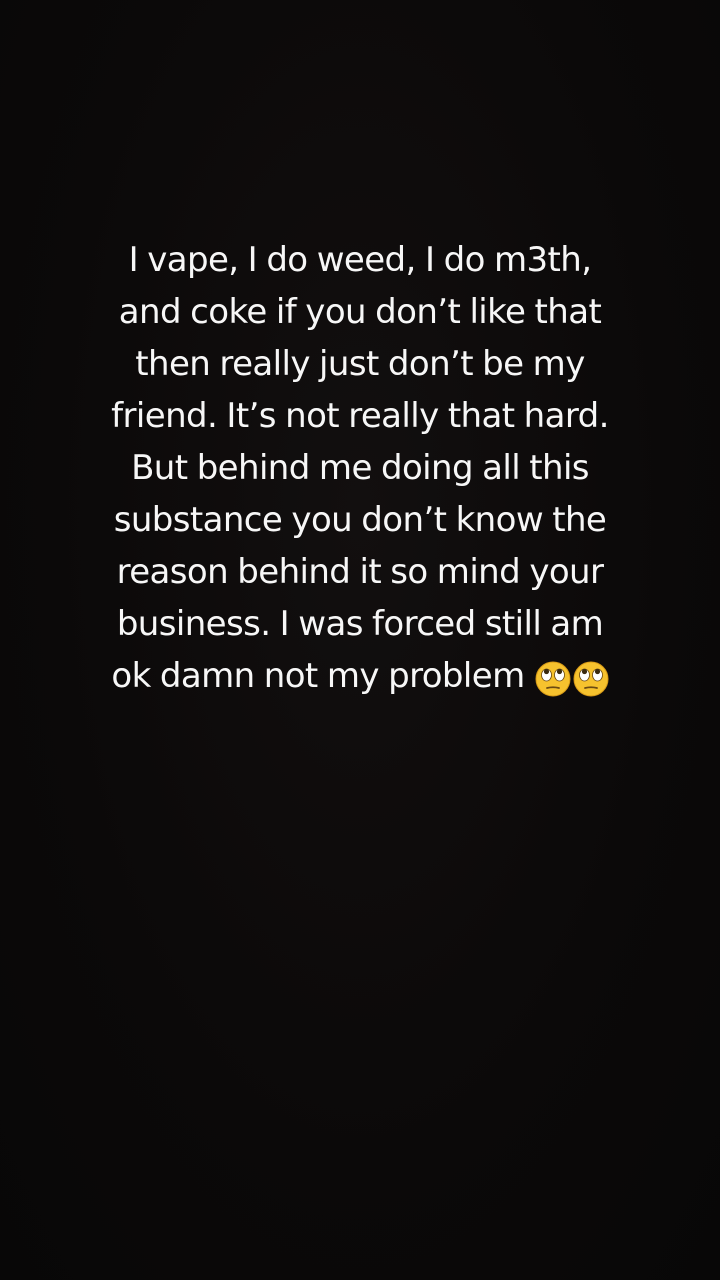 The width and height of the screenshot is (720, 1280). Describe the element at coordinates (318, 676) in the screenshot. I see `story-line-text: ok damn not my problem` at that location.